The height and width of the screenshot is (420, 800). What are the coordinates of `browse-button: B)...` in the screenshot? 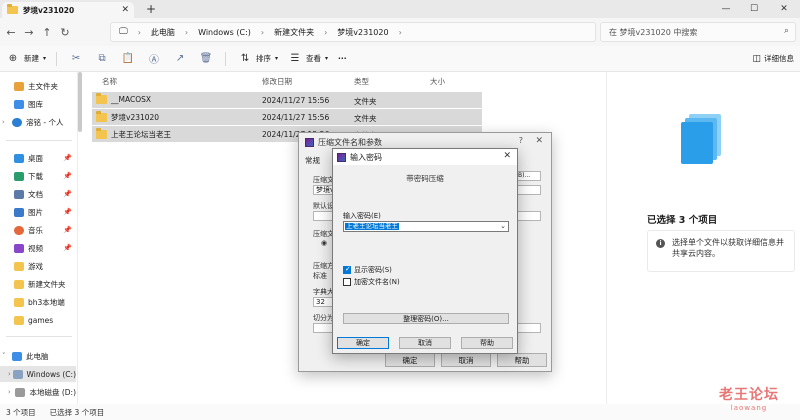 It's located at (528, 176).